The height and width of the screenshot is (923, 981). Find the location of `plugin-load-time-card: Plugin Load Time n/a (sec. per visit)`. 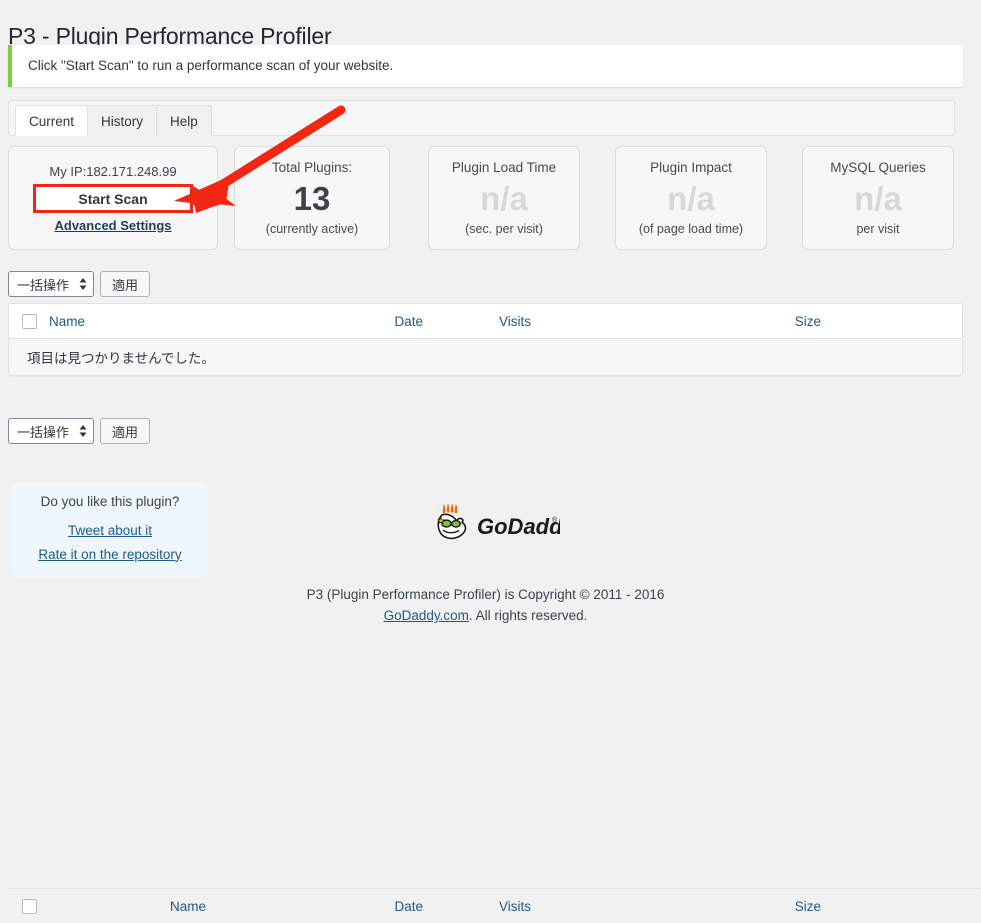

plugin-load-time-card: Plugin Load Time n/a (sec. per visit) is located at coordinates (504, 198).